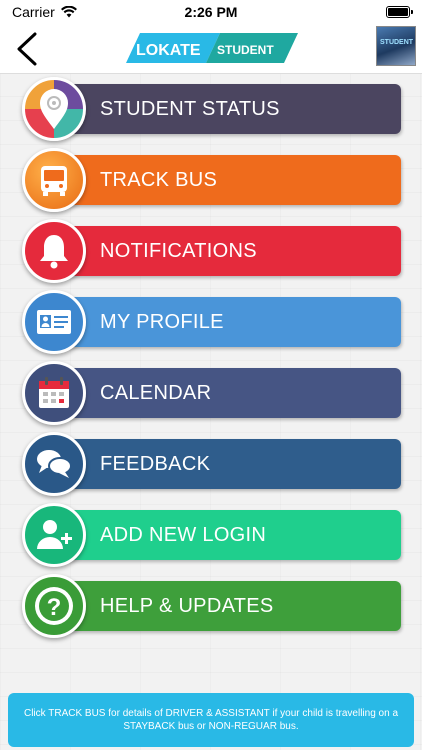 This screenshot has width=422, height=750. What do you see at coordinates (397, 42) in the screenshot?
I see `school-image-text: STUDENT` at bounding box center [397, 42].